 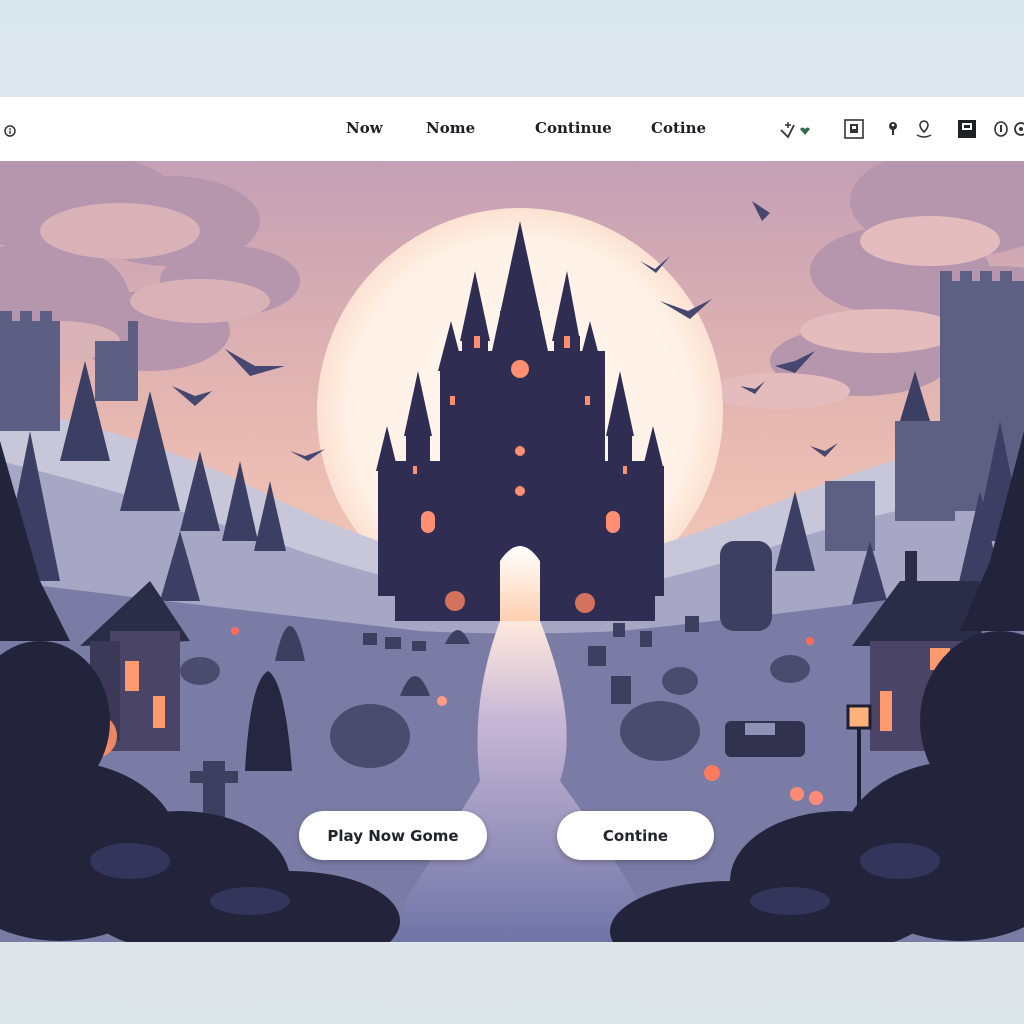 I want to click on play-new-game-button: Play Now Gome, so click(x=393, y=835).